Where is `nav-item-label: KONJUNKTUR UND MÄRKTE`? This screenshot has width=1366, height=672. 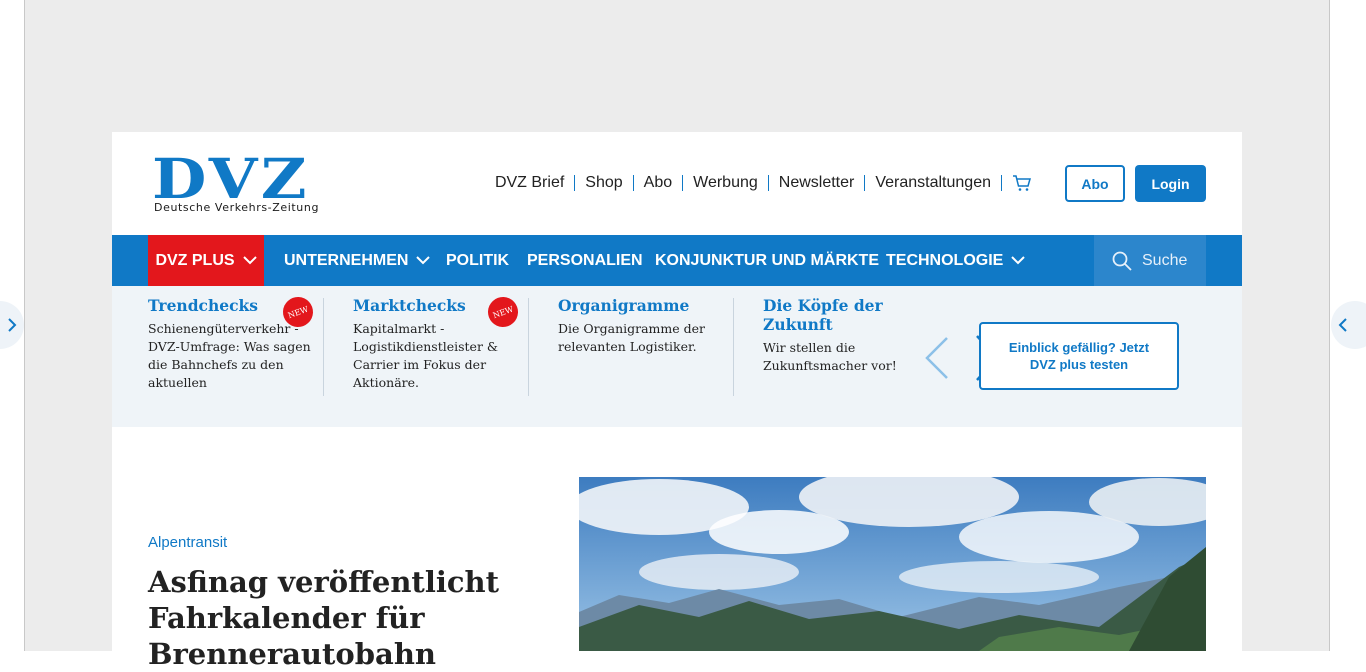
nav-item-label: KONJUNKTUR UND MÄRKTE is located at coordinates (767, 260).